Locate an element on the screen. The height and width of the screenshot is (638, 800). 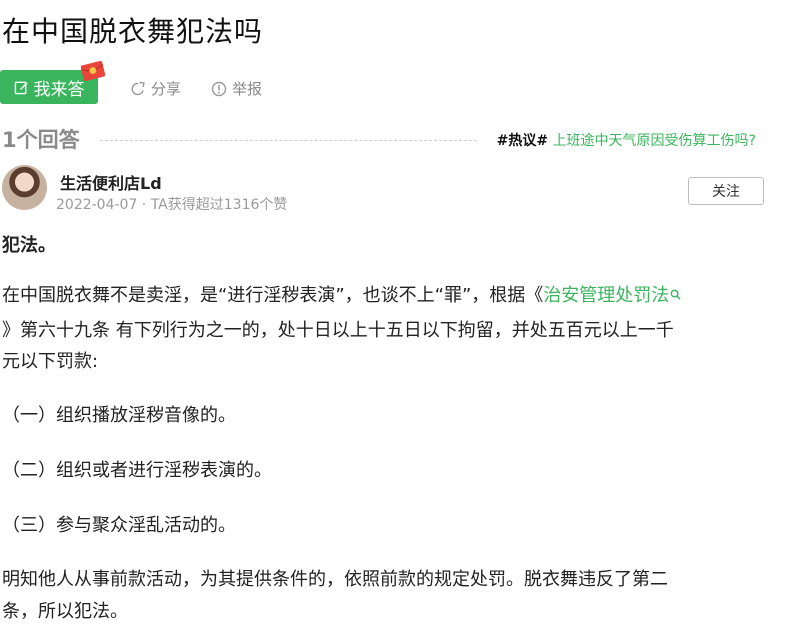
edit-icon is located at coordinates (21, 87).